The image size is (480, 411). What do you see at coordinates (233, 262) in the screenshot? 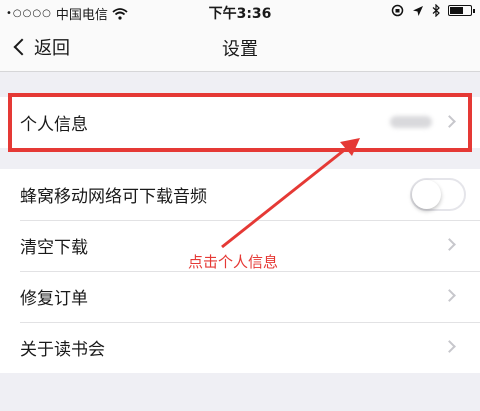
I see `annotation-text: 点击个人信息` at bounding box center [233, 262].